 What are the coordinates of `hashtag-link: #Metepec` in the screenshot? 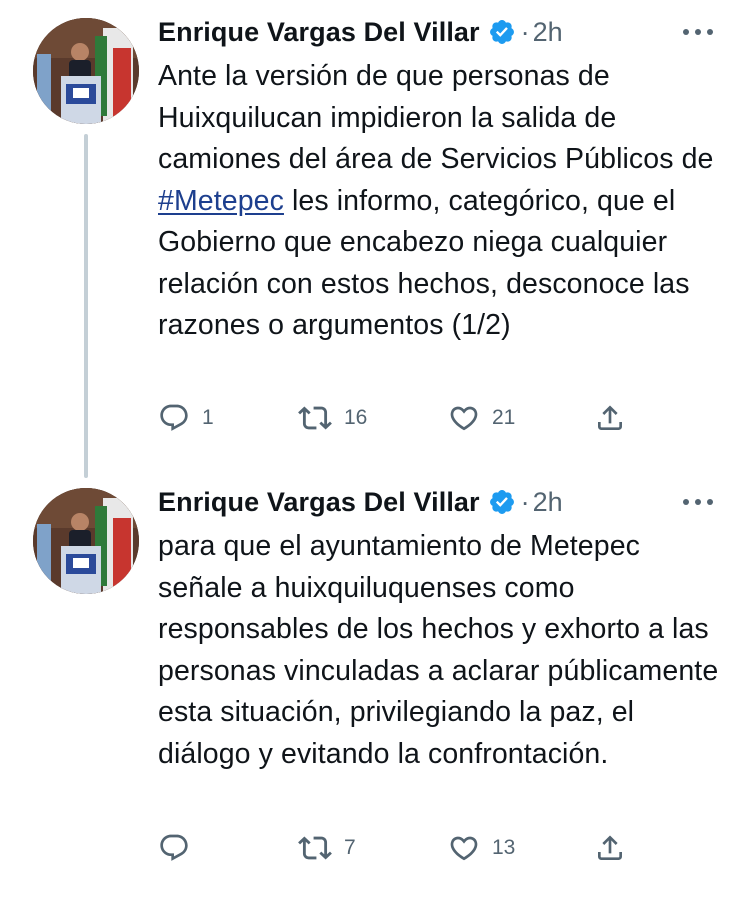 It's located at (221, 201).